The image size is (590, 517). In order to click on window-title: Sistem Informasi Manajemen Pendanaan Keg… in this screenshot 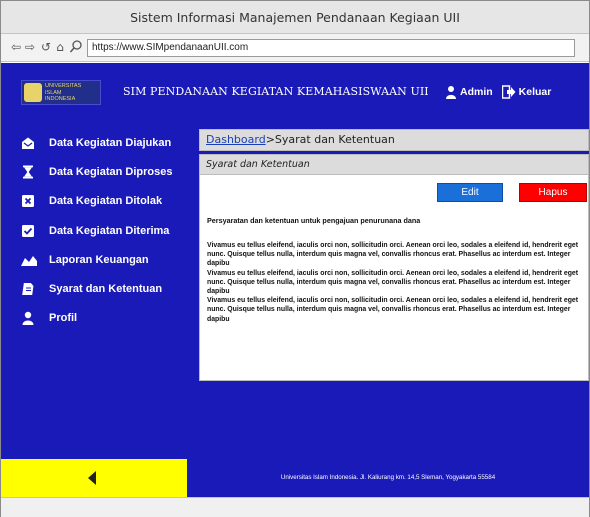, I will do `click(295, 17)`.